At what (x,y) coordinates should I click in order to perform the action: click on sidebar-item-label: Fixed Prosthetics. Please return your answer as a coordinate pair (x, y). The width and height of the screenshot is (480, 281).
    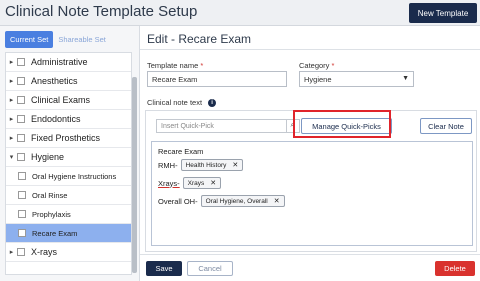
    Looking at the image, I should click on (66, 138).